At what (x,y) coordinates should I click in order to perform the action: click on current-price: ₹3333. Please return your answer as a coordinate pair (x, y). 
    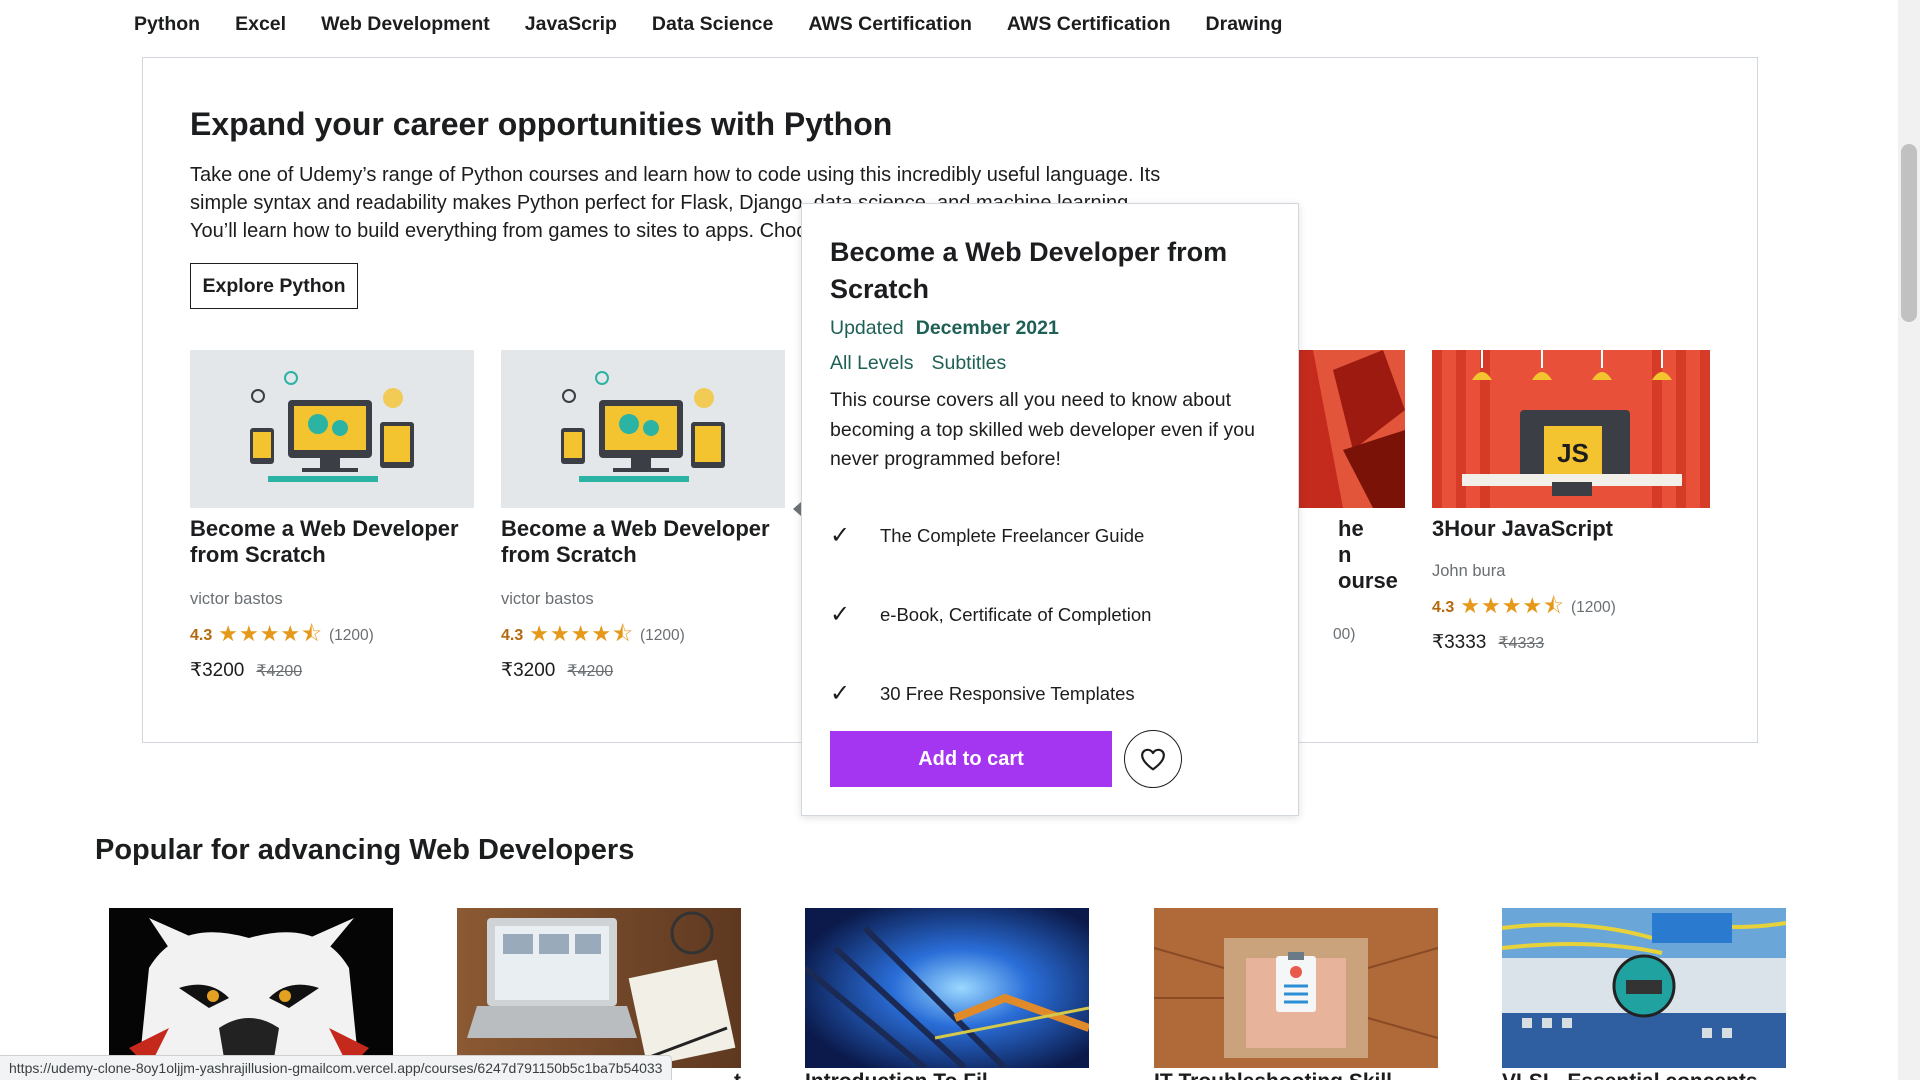
    Looking at the image, I should click on (1459, 642).